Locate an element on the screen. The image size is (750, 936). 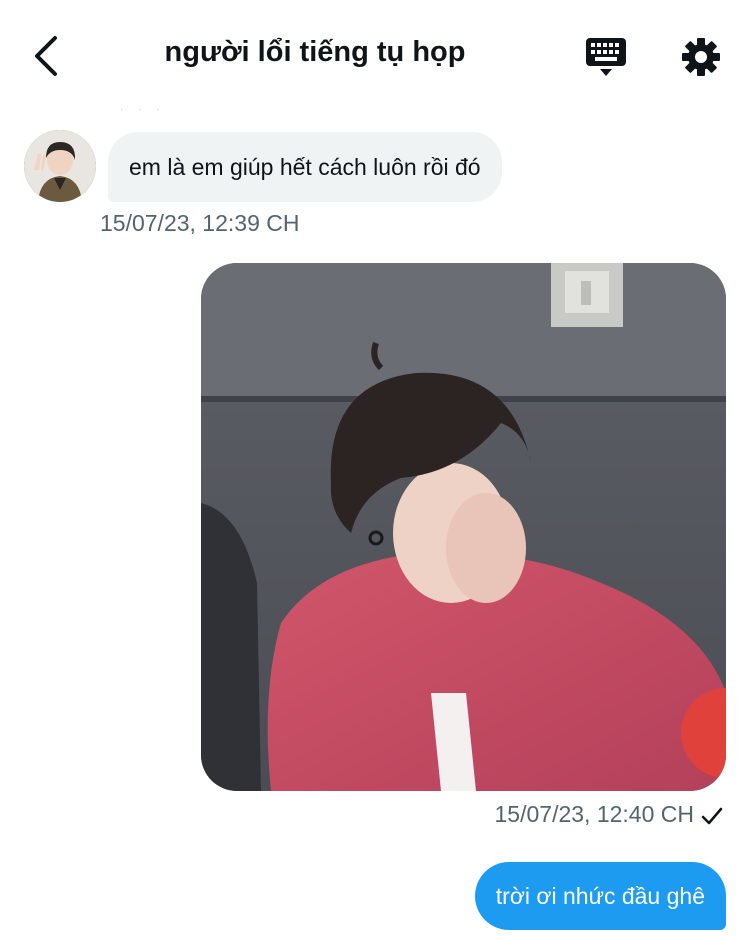
keyboard-toggle-button is located at coordinates (606, 57).